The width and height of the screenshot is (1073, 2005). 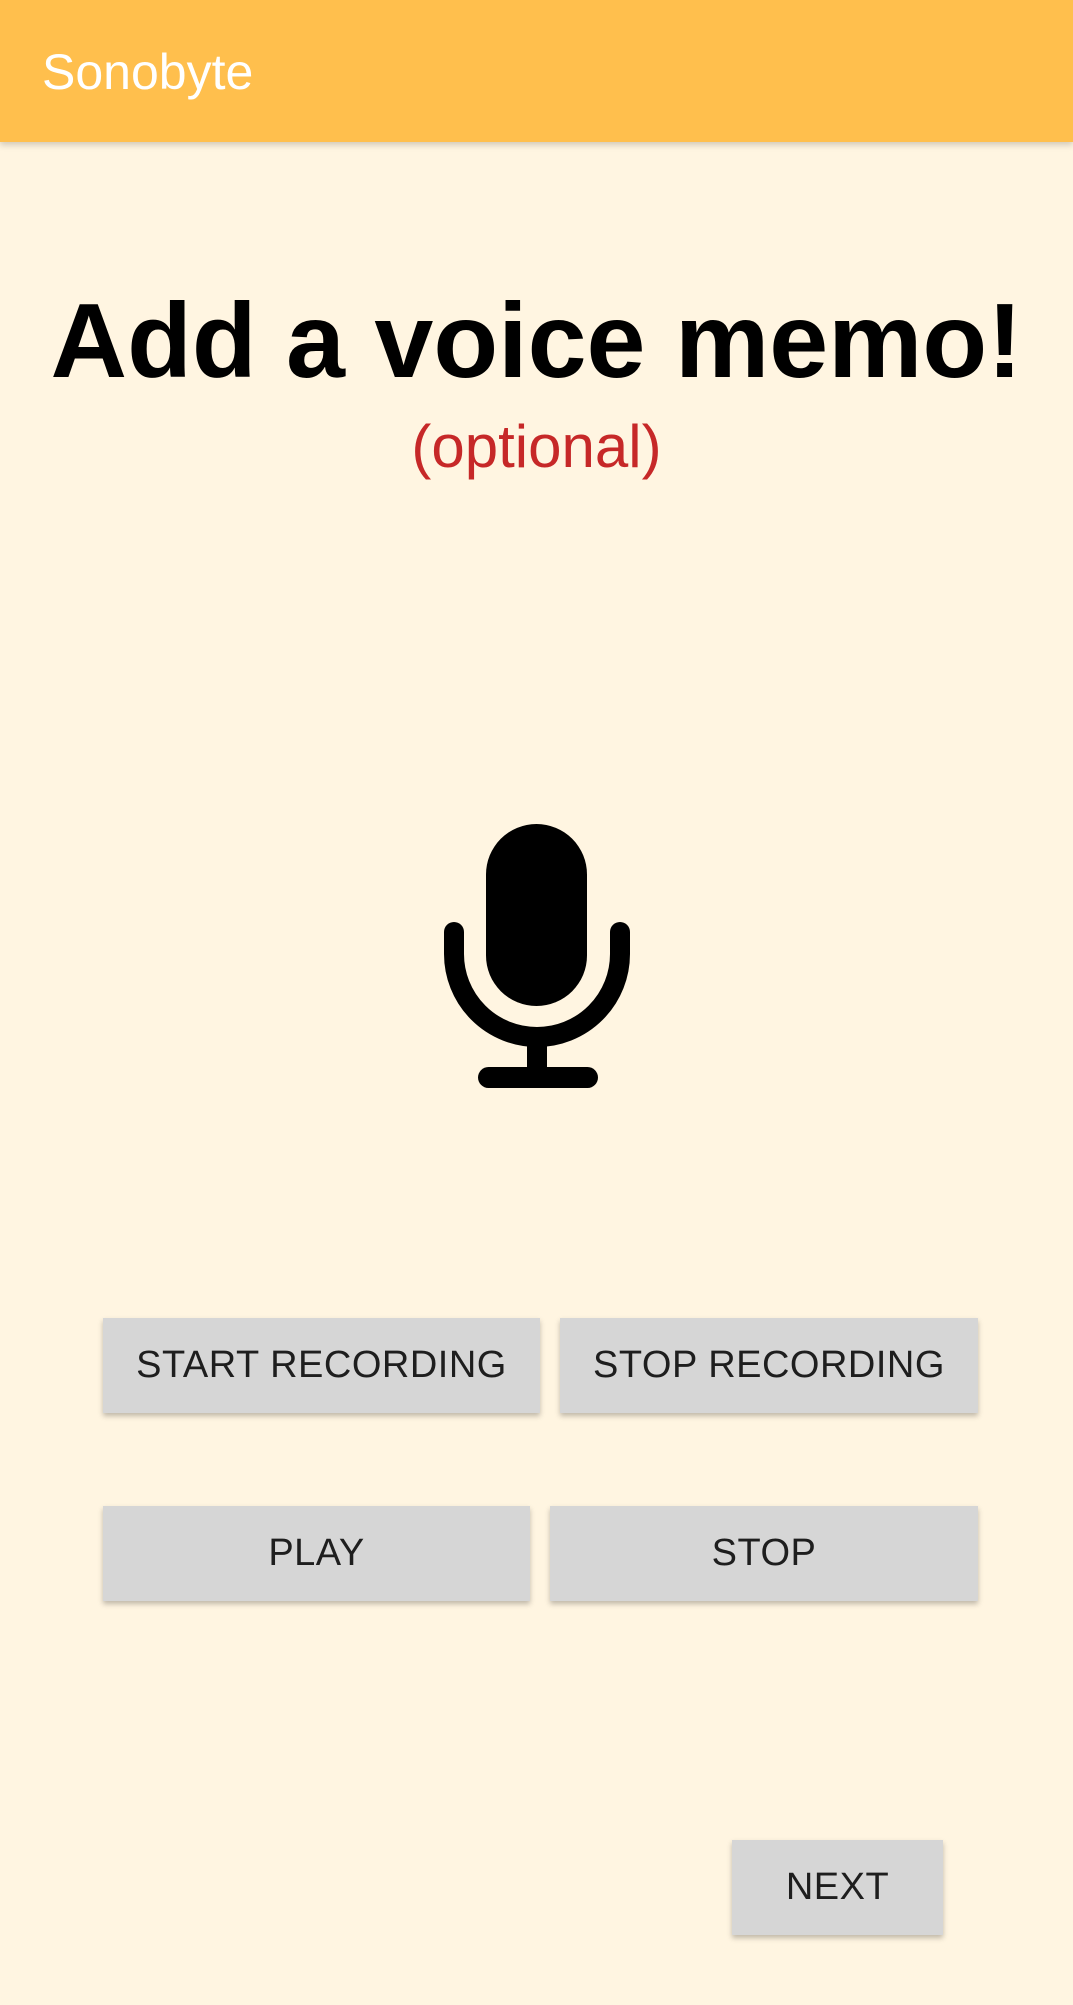 What do you see at coordinates (316, 1553) in the screenshot?
I see `play-button: PLAY` at bounding box center [316, 1553].